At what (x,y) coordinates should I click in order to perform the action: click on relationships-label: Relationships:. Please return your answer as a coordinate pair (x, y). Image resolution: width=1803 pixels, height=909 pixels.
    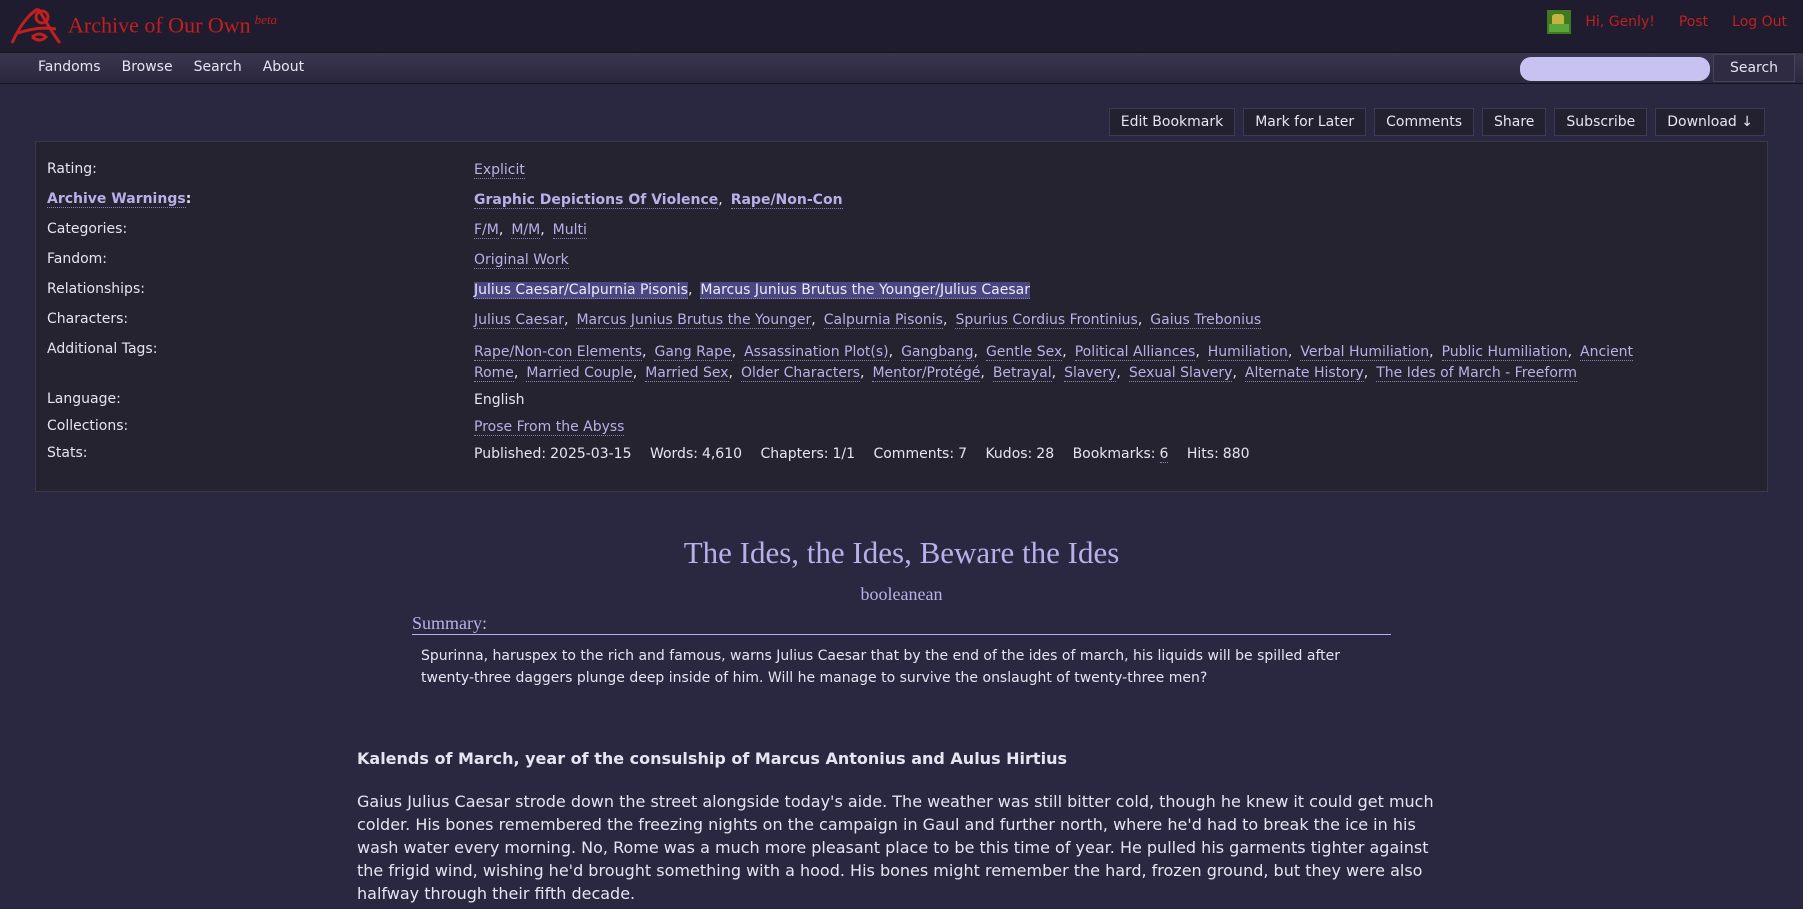
    Looking at the image, I should click on (96, 289).